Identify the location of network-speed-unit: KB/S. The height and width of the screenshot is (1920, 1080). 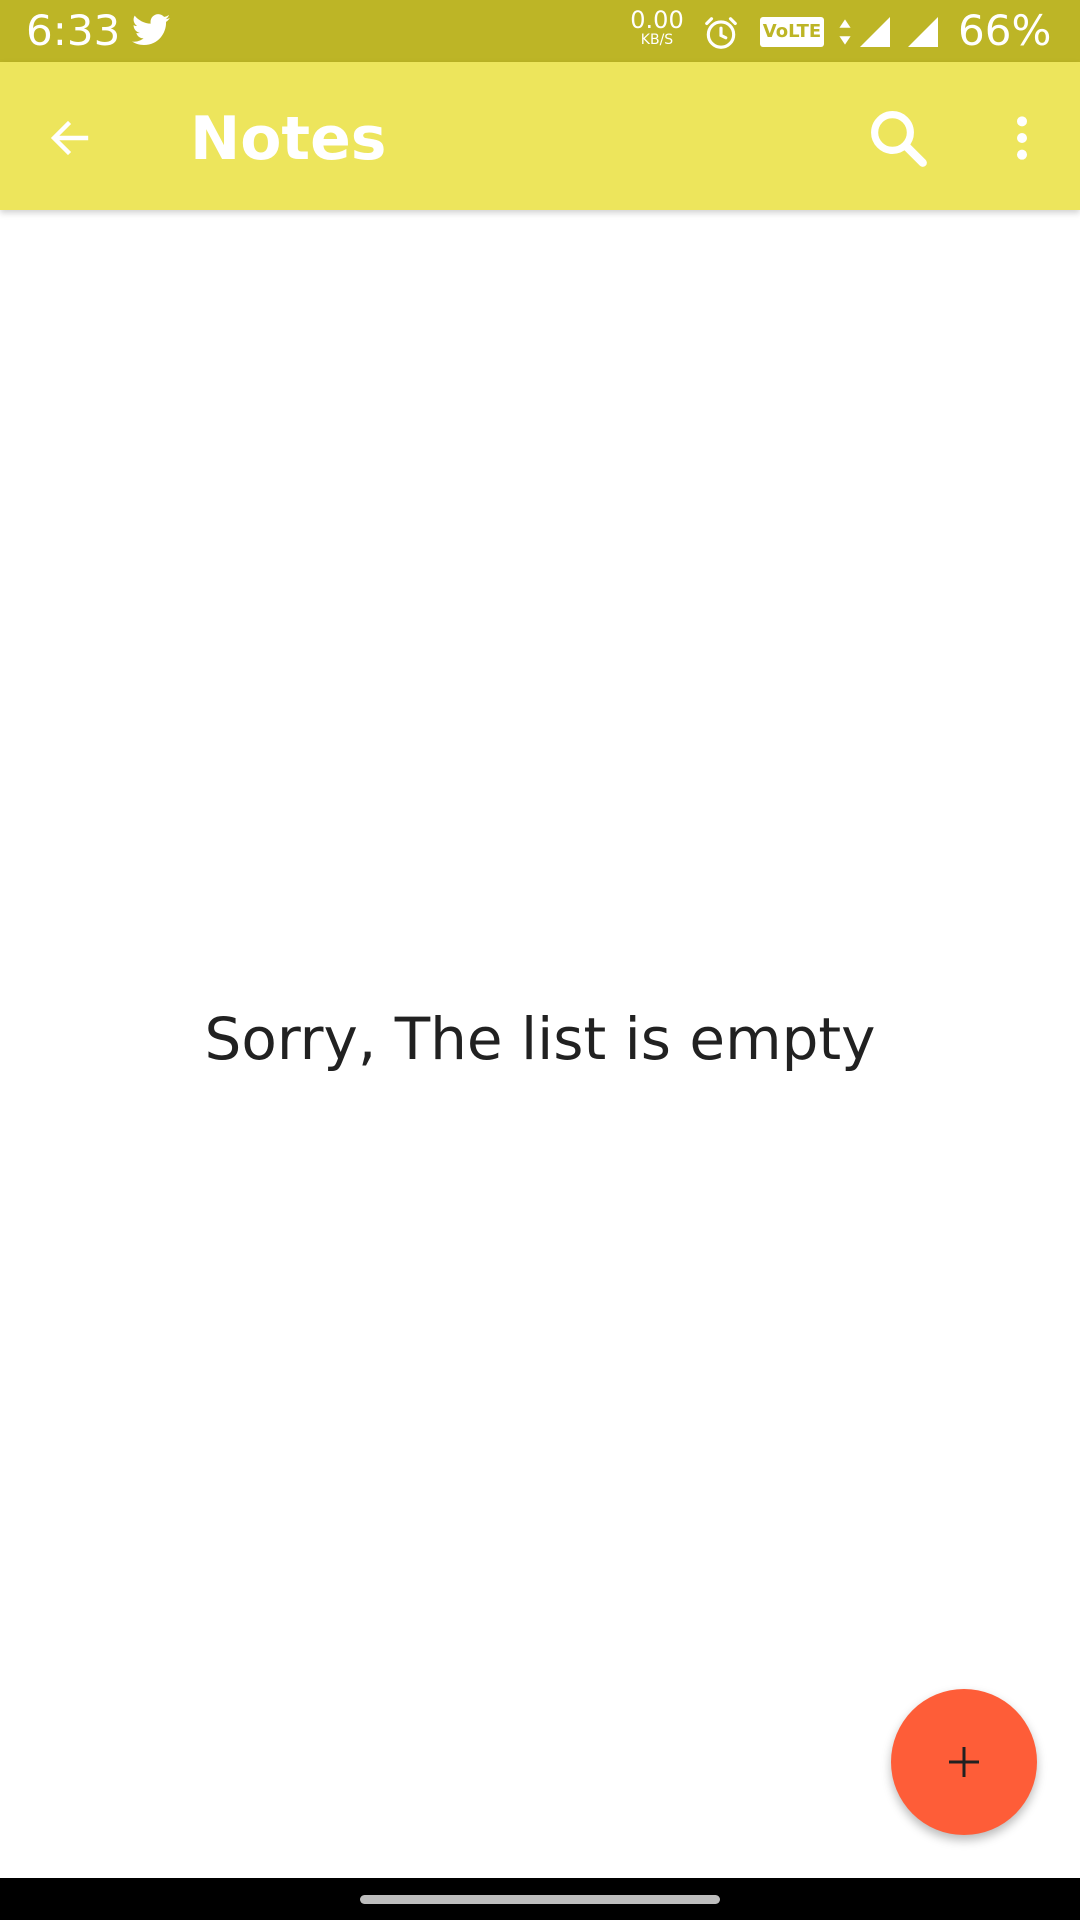
(657, 40).